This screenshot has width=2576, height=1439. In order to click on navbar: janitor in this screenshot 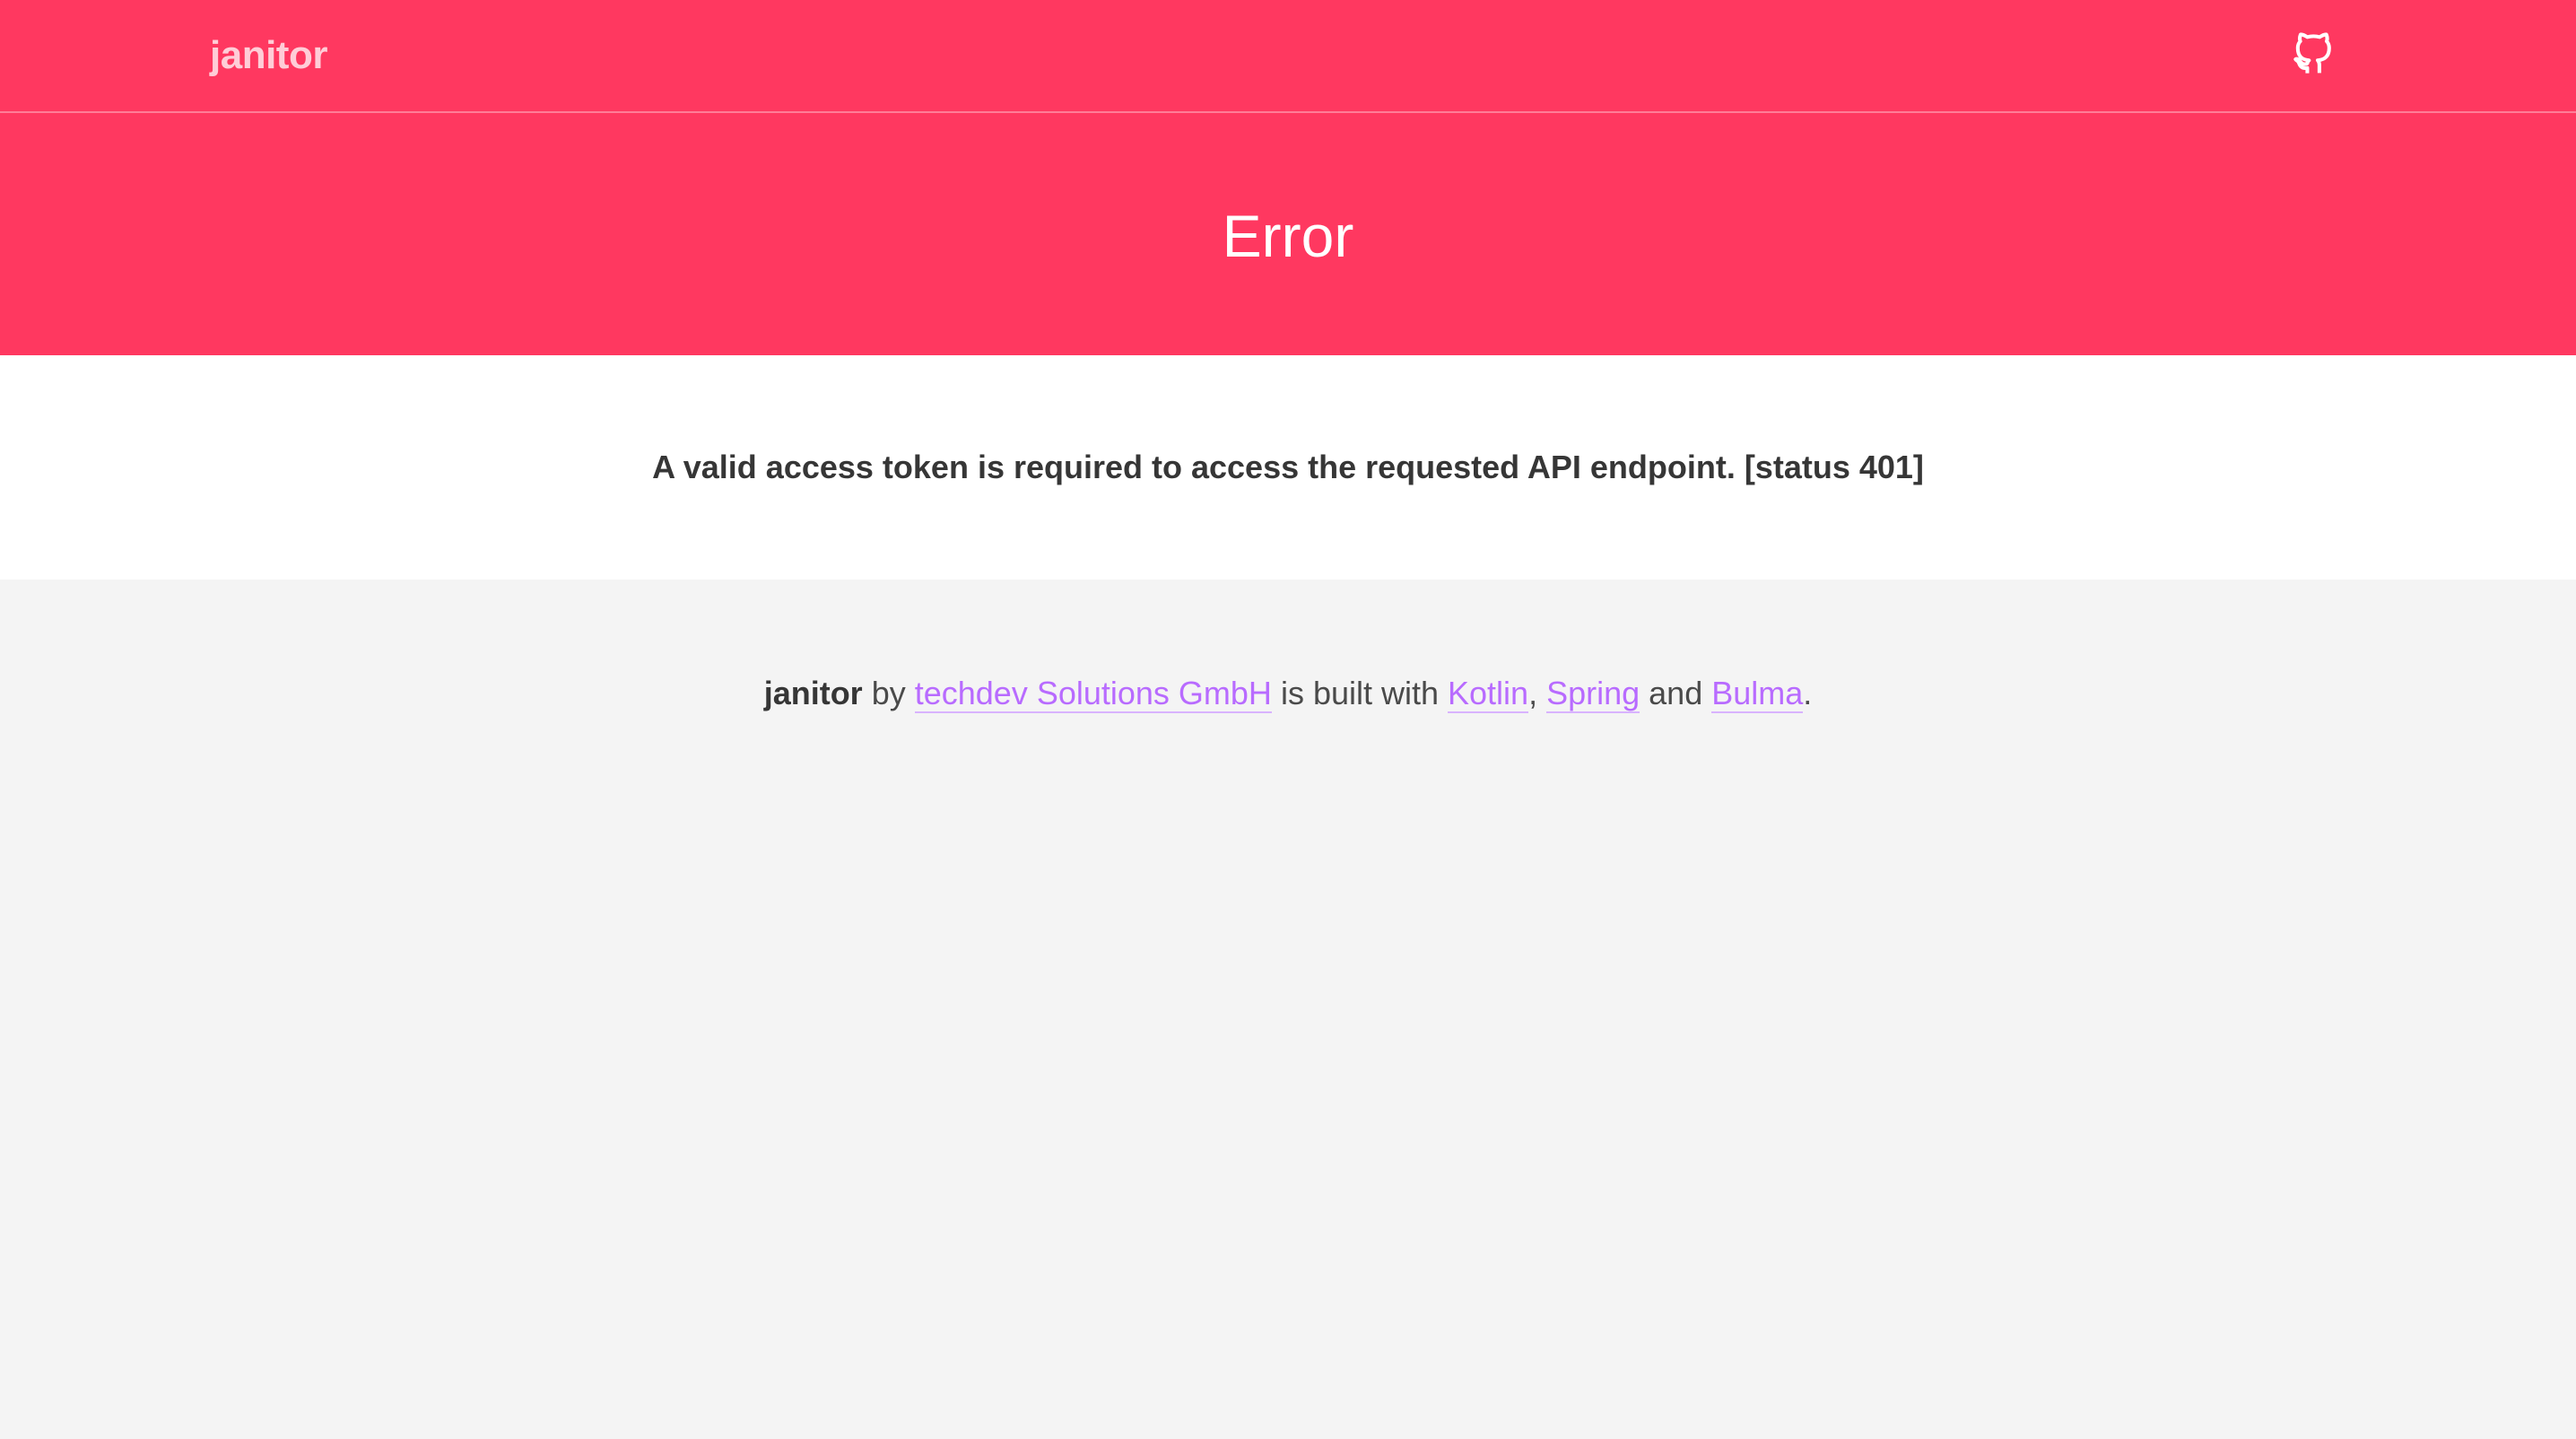, I will do `click(1288, 57)`.